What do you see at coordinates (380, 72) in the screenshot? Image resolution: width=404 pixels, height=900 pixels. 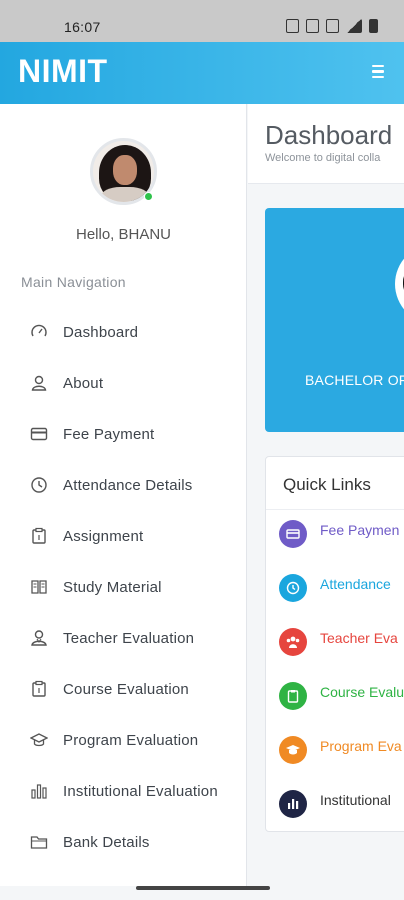 I see `hamburger-menu-icon` at bounding box center [380, 72].